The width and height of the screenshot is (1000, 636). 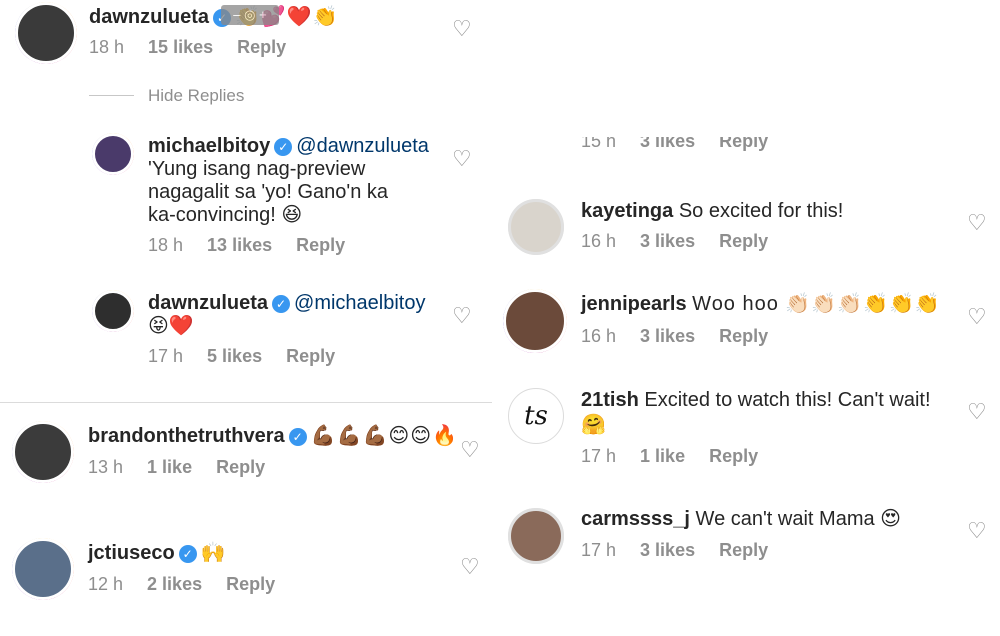 What do you see at coordinates (106, 467) in the screenshot?
I see `timestamp: 13 h` at bounding box center [106, 467].